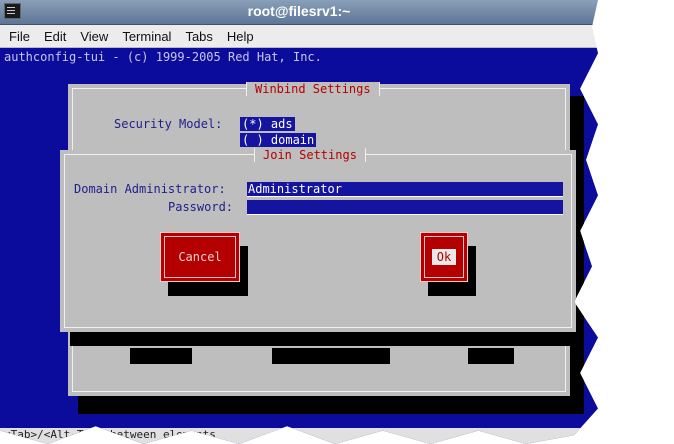 This screenshot has height=444, width=674. What do you see at coordinates (299, 36) in the screenshot?
I see `menu-bar: File Edit View Terminal Tabs Help` at bounding box center [299, 36].